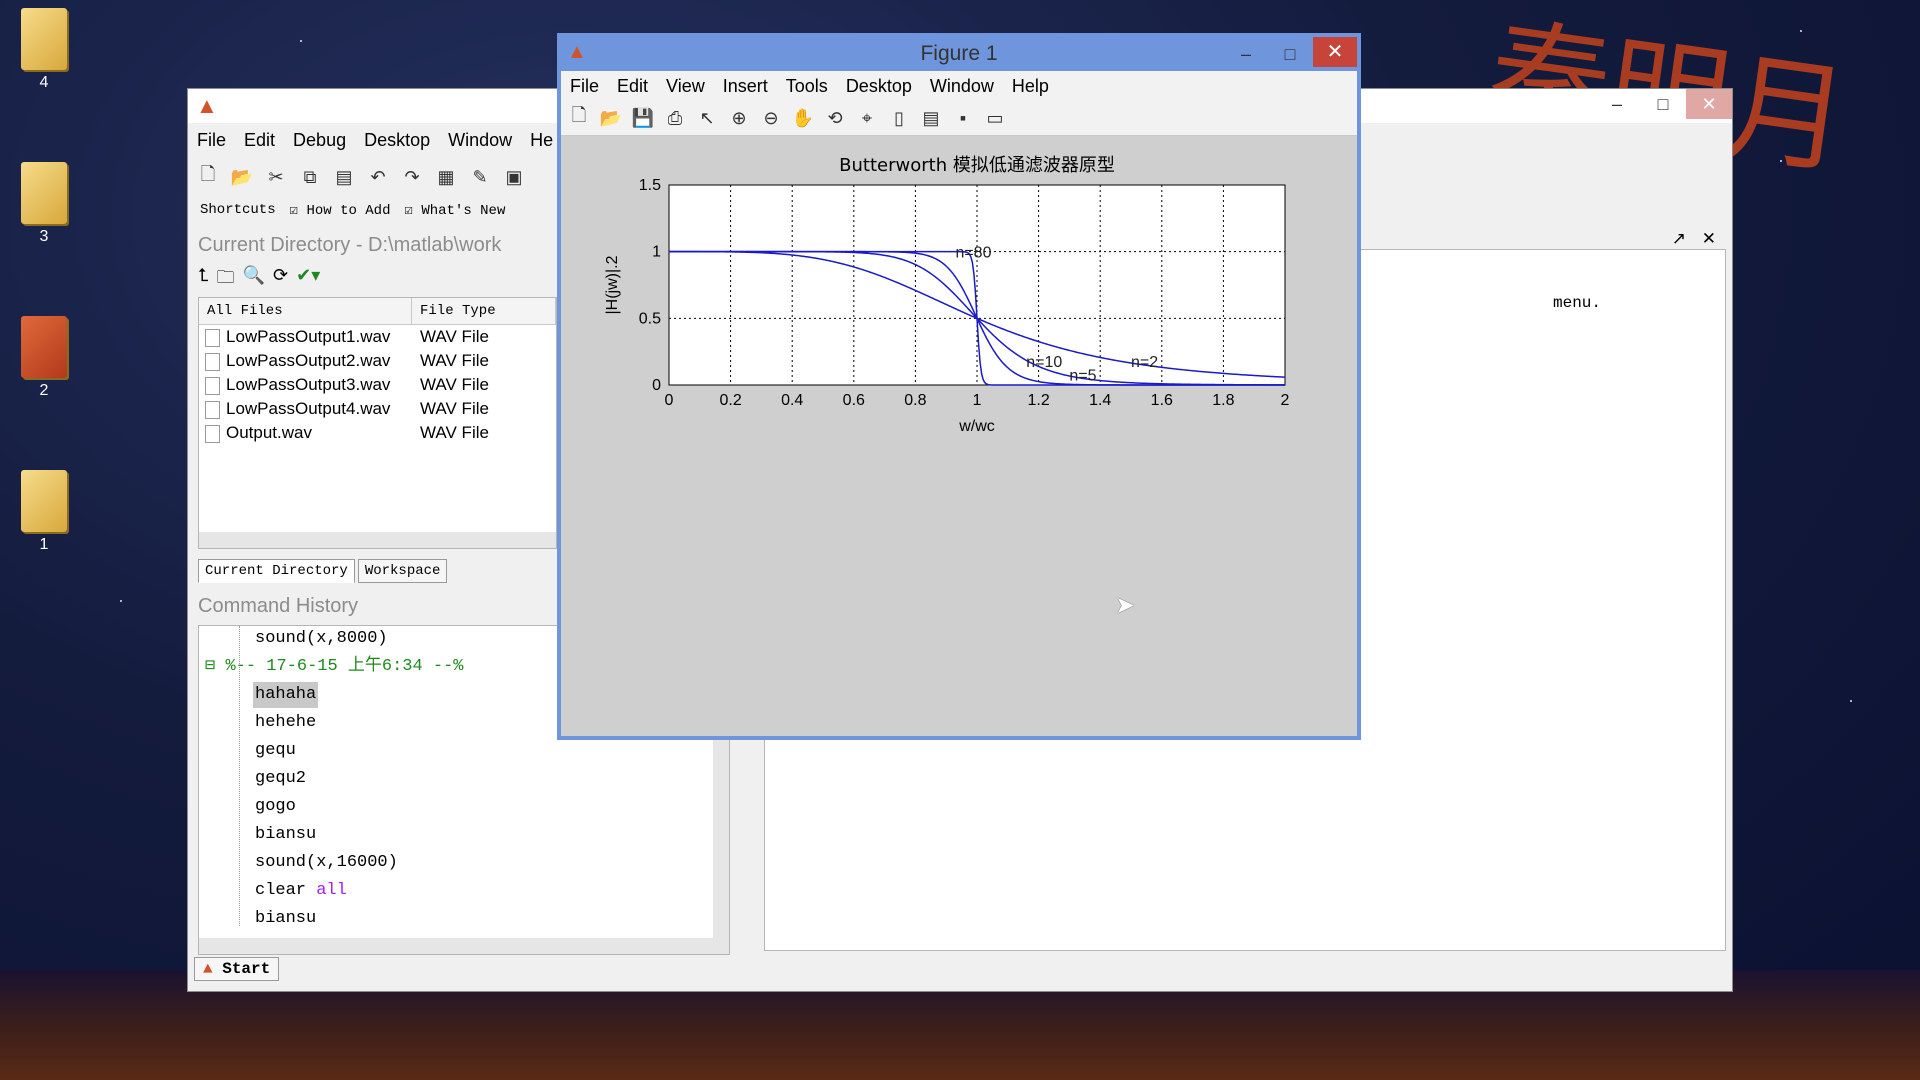 This screenshot has height=1080, width=1920. Describe the element at coordinates (285, 723) in the screenshot. I see `history-item: hehehe` at that location.